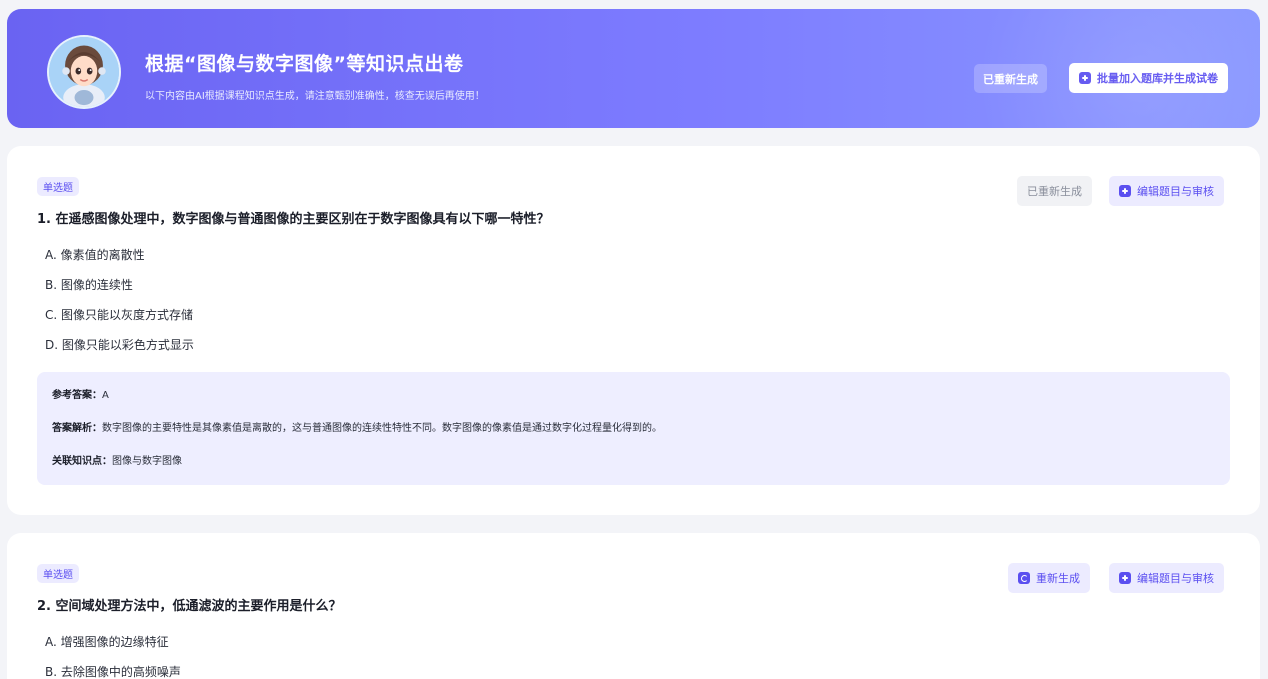  I want to click on option-b: B. 去除图像中的高频噪声, so click(113, 671).